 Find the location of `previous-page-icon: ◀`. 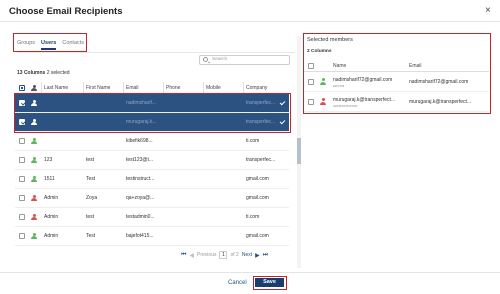

previous-page-icon: ◀ is located at coordinates (191, 255).